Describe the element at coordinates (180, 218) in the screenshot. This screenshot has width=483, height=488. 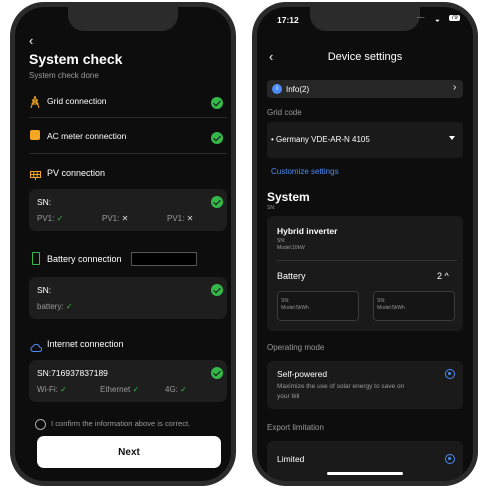
I see `pv3-status: PV1: ✕` at that location.